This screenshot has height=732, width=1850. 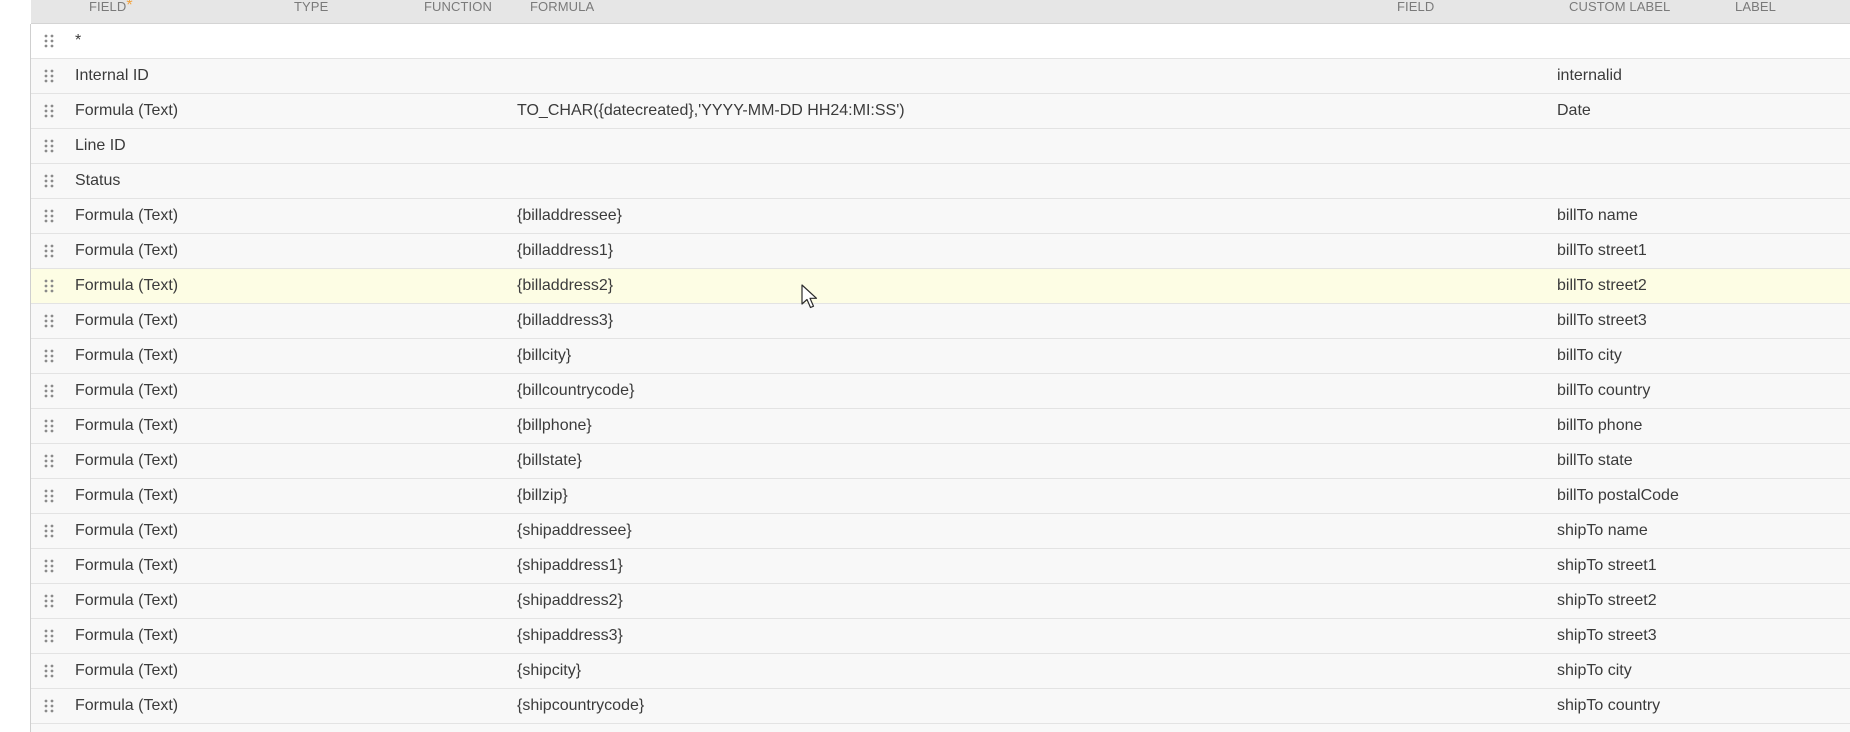 What do you see at coordinates (1608, 706) in the screenshot?
I see `row-custom-label: shipTo country` at bounding box center [1608, 706].